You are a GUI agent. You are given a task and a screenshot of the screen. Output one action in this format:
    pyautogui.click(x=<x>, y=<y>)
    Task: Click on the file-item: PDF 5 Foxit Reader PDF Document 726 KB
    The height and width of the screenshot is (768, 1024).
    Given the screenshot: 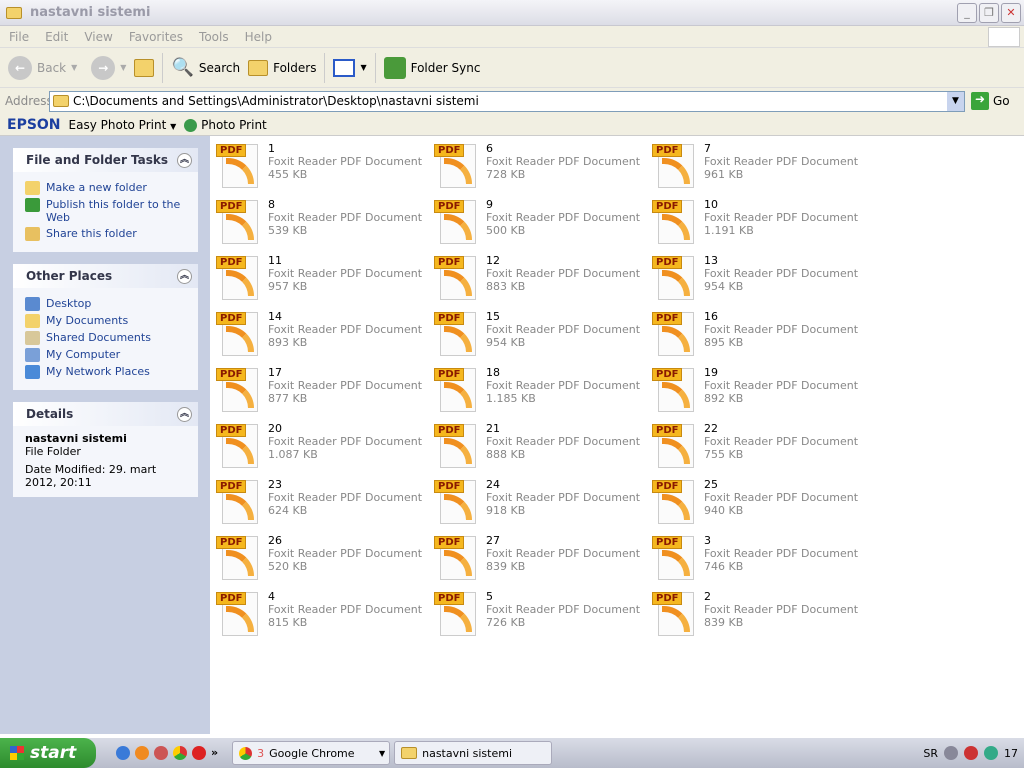 What is the action you would take?
    pyautogui.click(x=539, y=615)
    